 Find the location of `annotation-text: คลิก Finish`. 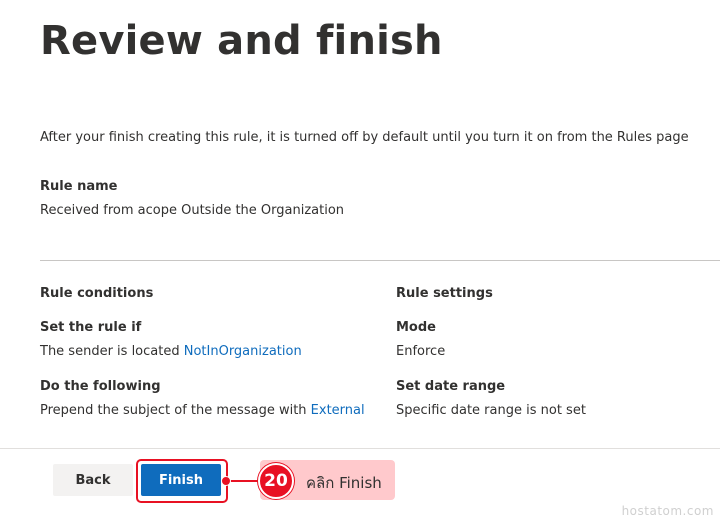

annotation-text: คลิก Finish is located at coordinates (344, 483).